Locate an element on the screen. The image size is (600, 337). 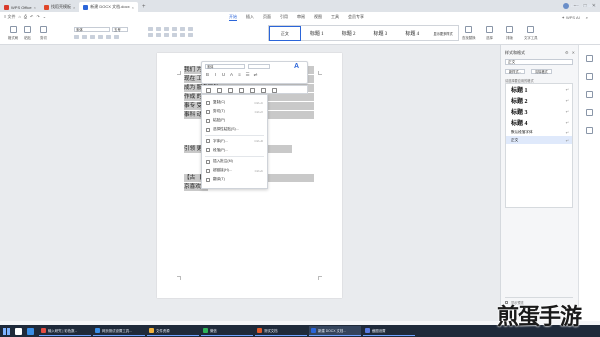
clock-date: 2023/6/27 is located at coordinates (589, 6).